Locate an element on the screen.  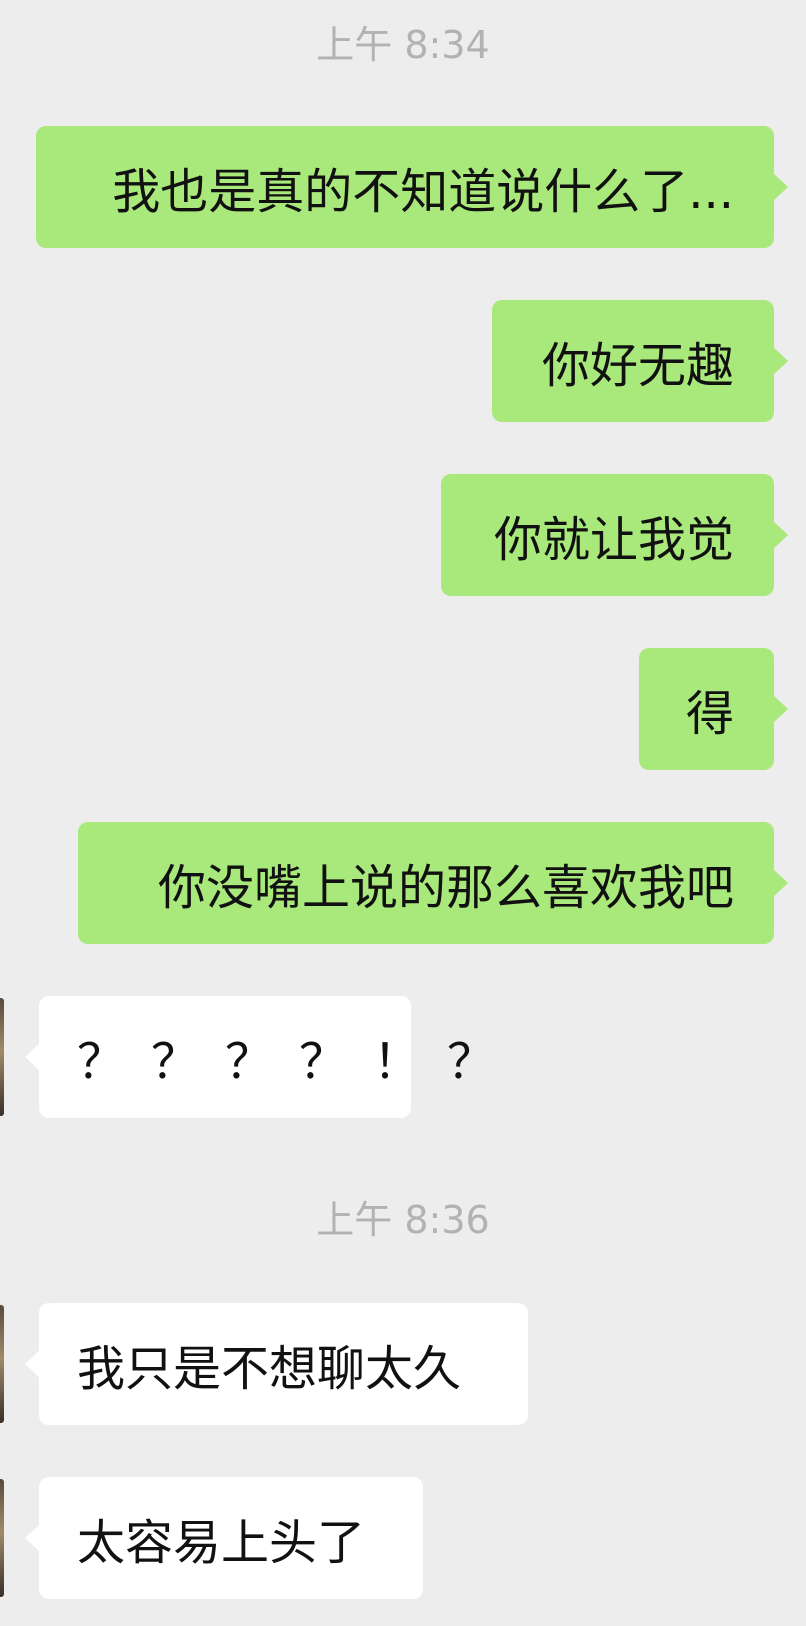
message-text: 我只是不想聊太久 is located at coordinates (269, 1369).